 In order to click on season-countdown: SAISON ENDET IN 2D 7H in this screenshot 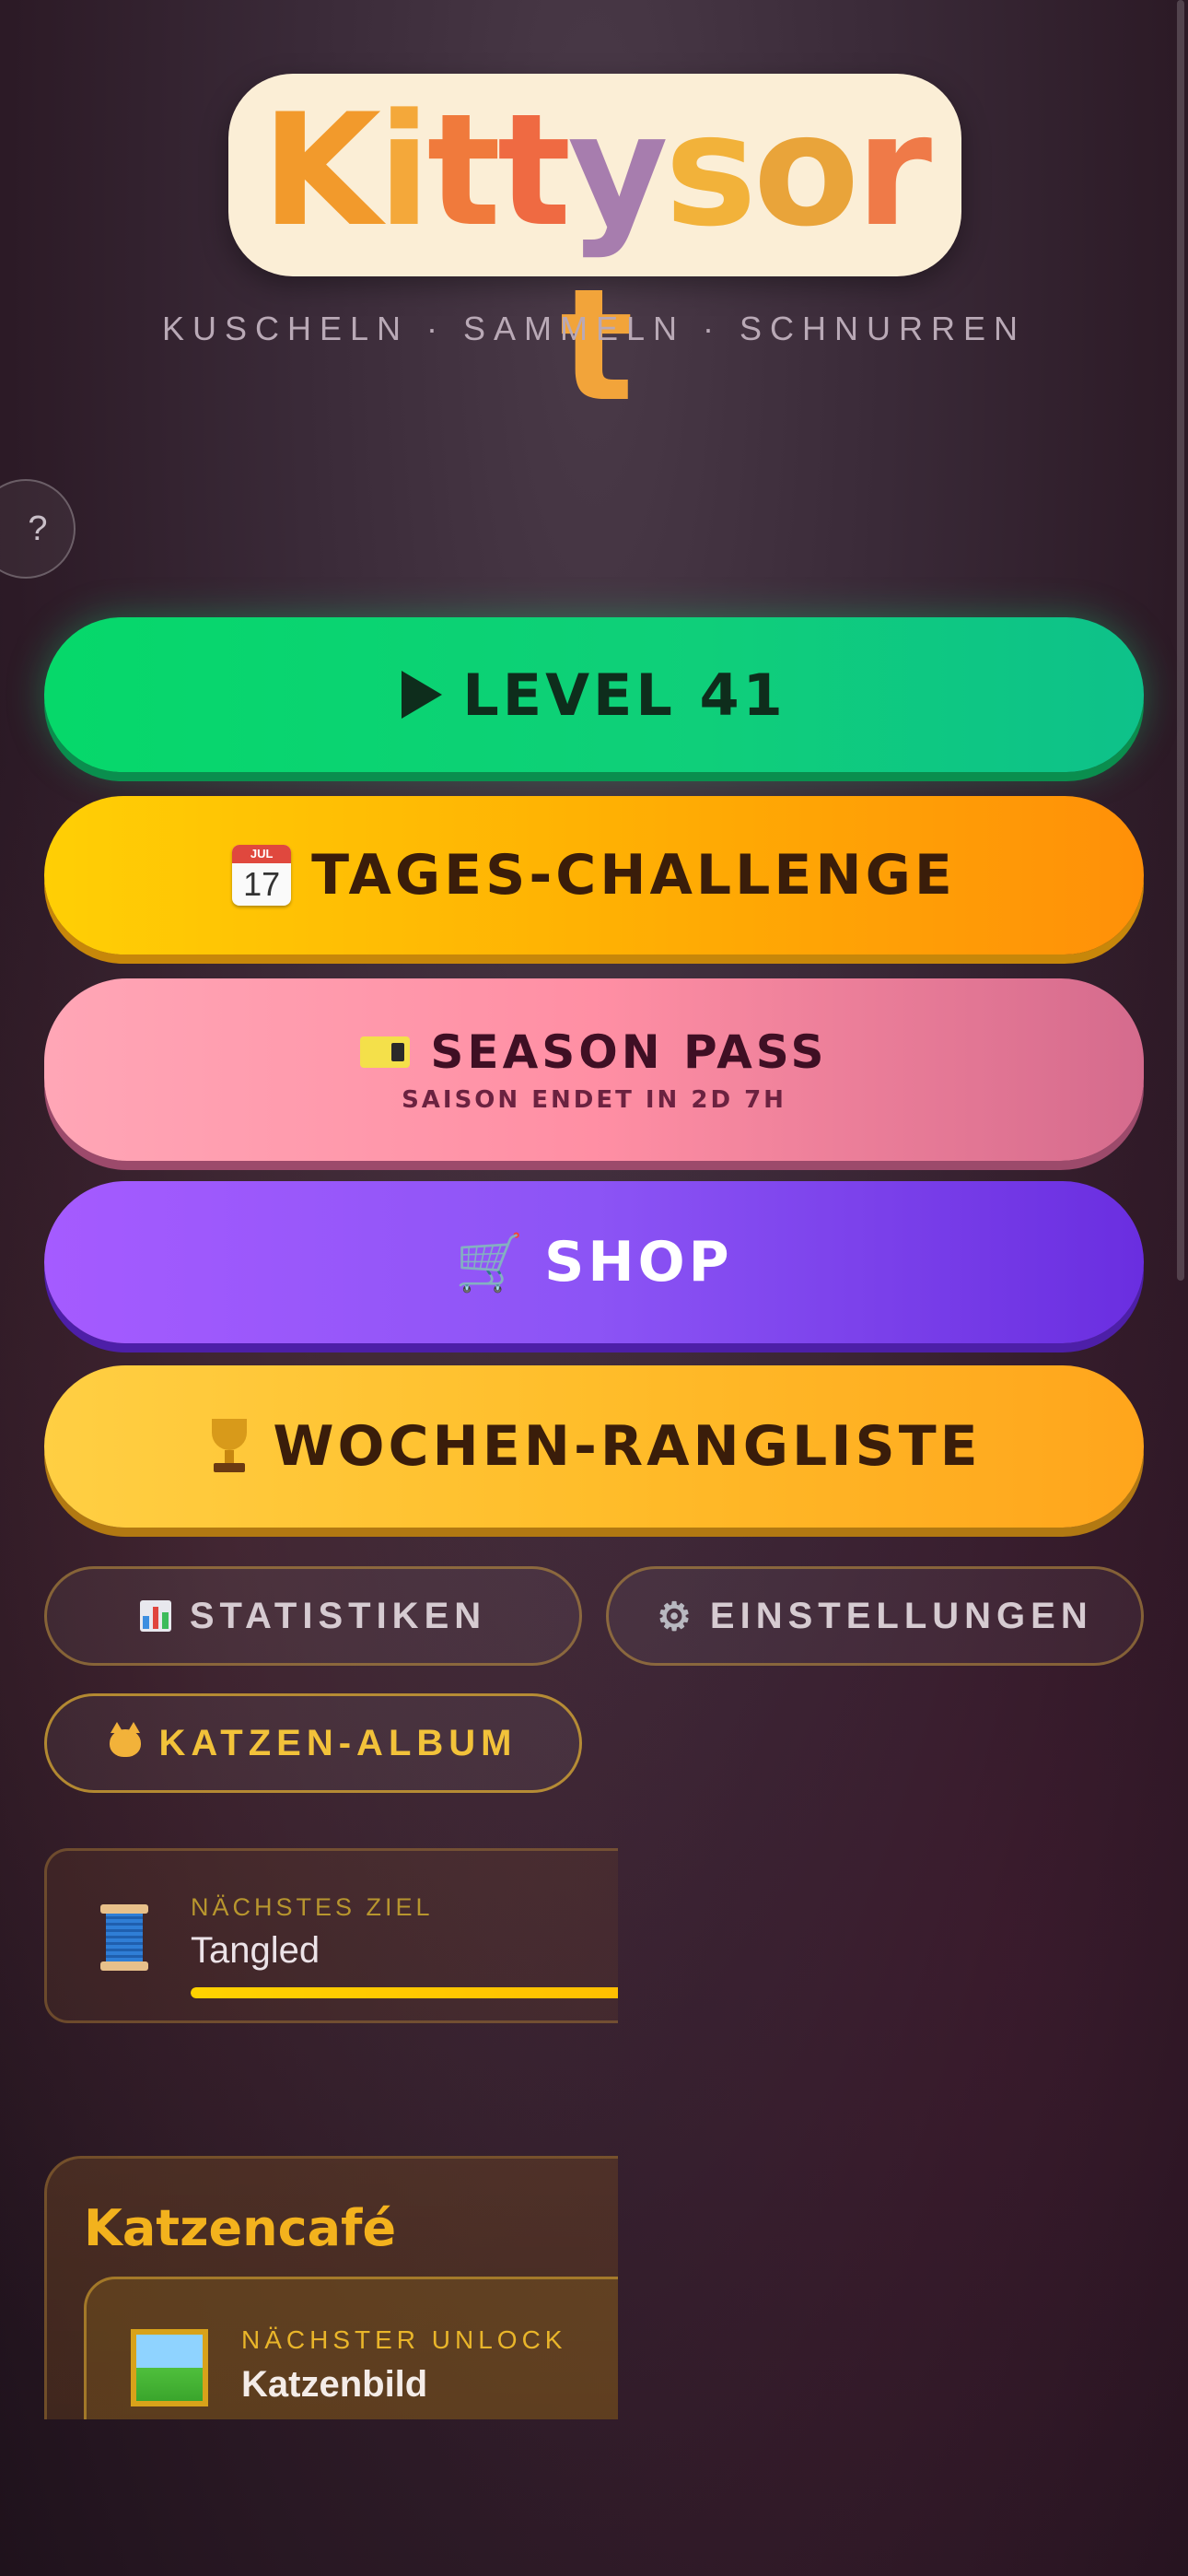, I will do `click(594, 1100)`.